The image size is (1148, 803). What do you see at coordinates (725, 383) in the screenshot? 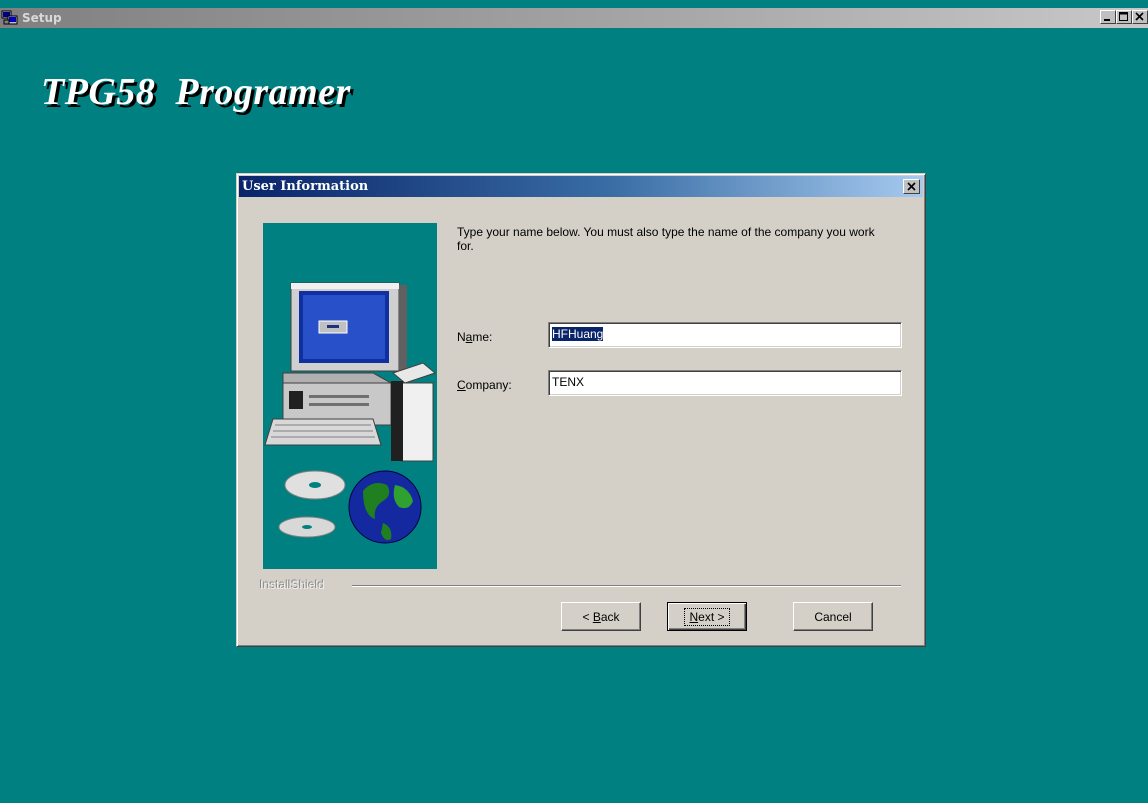
I see `company-input: TENX` at bounding box center [725, 383].